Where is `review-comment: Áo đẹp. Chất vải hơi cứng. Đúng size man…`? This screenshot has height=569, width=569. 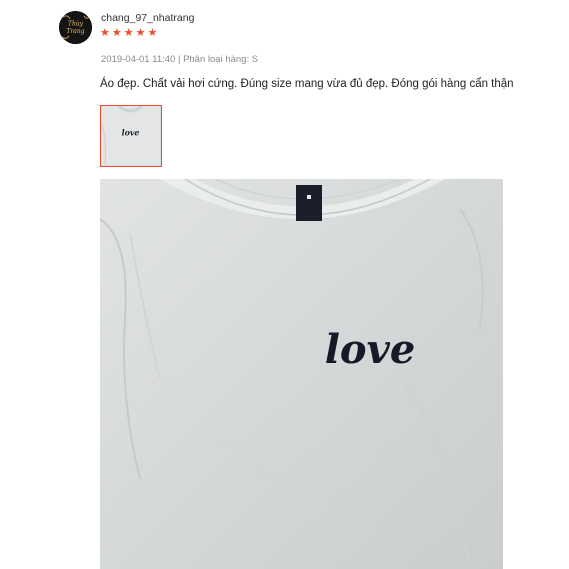
review-comment: Áo đẹp. Chất vải hơi cứng. Đúng size man… is located at coordinates (307, 84).